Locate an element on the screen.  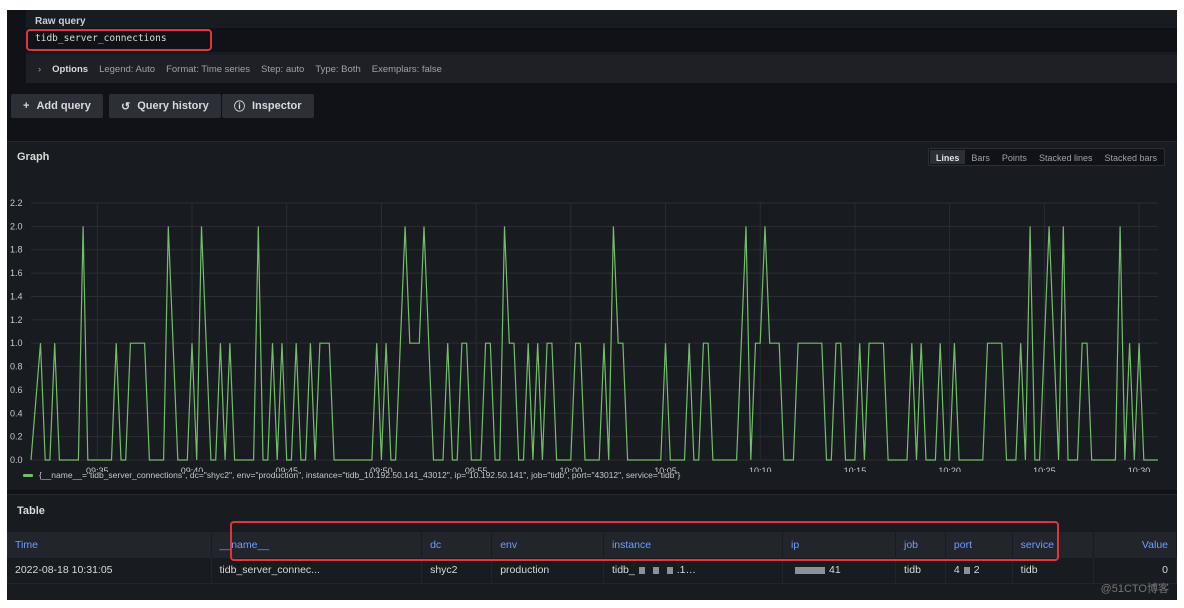
watermark: @51CTO博客 is located at coordinates (1134, 589).